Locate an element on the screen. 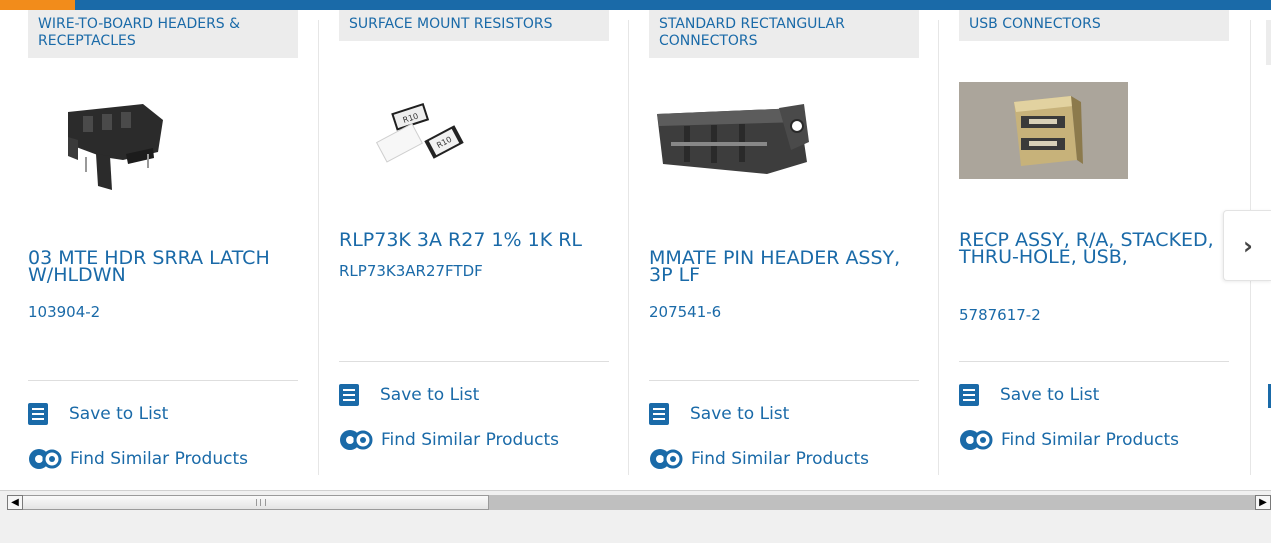 The image size is (1271, 543). accent-strip is located at coordinates (37, 5).